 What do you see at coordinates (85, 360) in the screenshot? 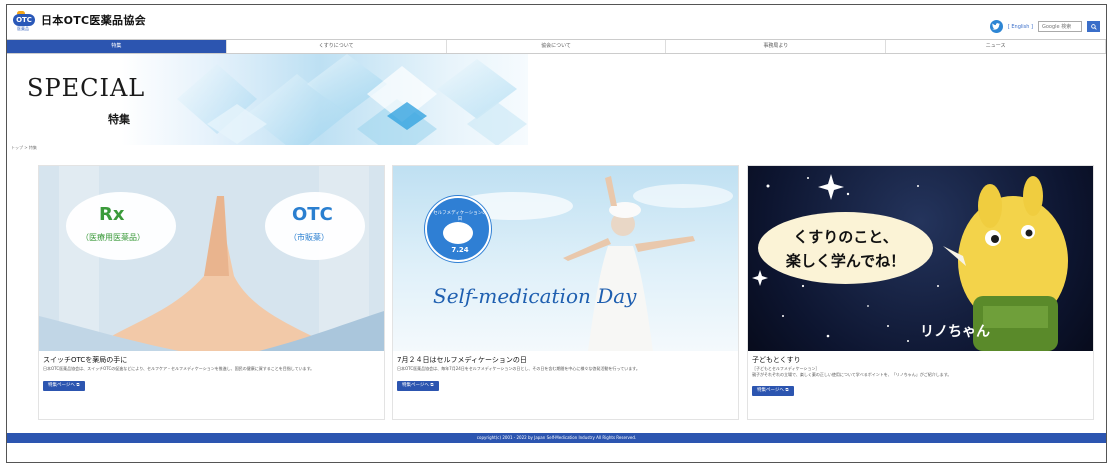
I see `card-title: スイッチOTCを薬局の手に` at bounding box center [85, 360].